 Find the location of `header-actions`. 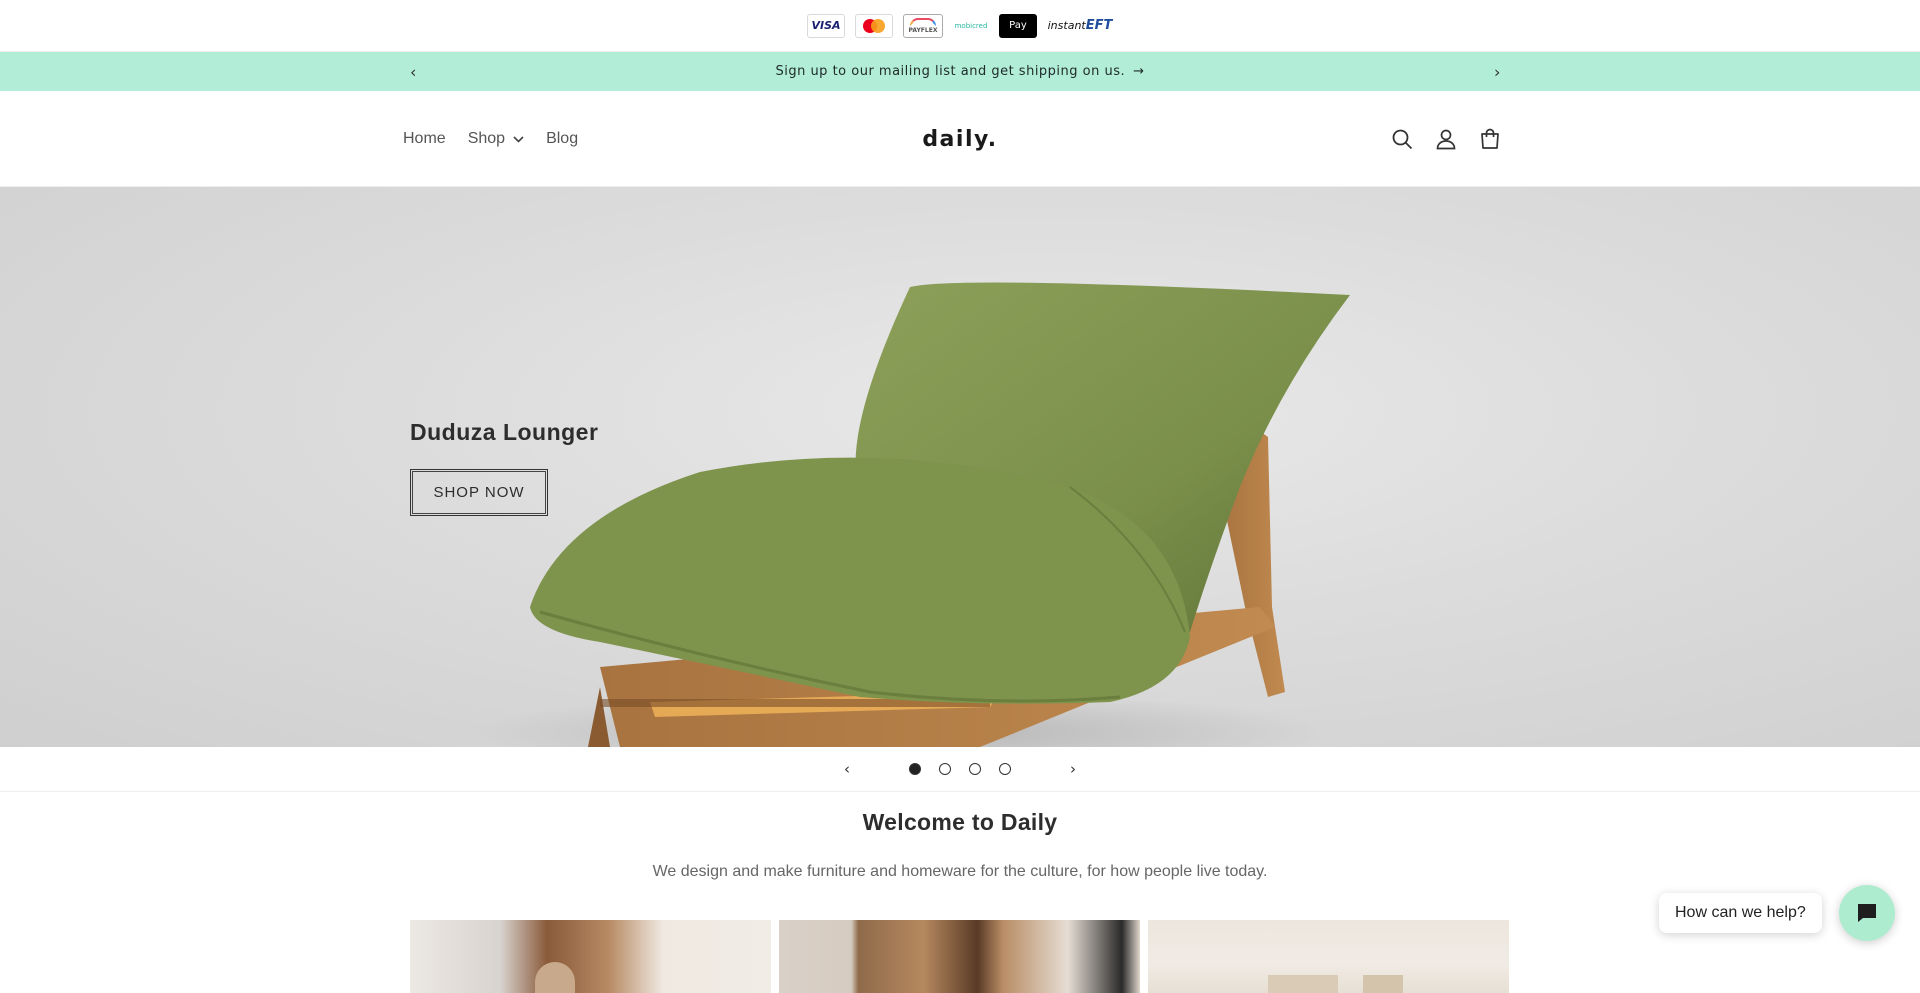

header-actions is located at coordinates (1446, 139).